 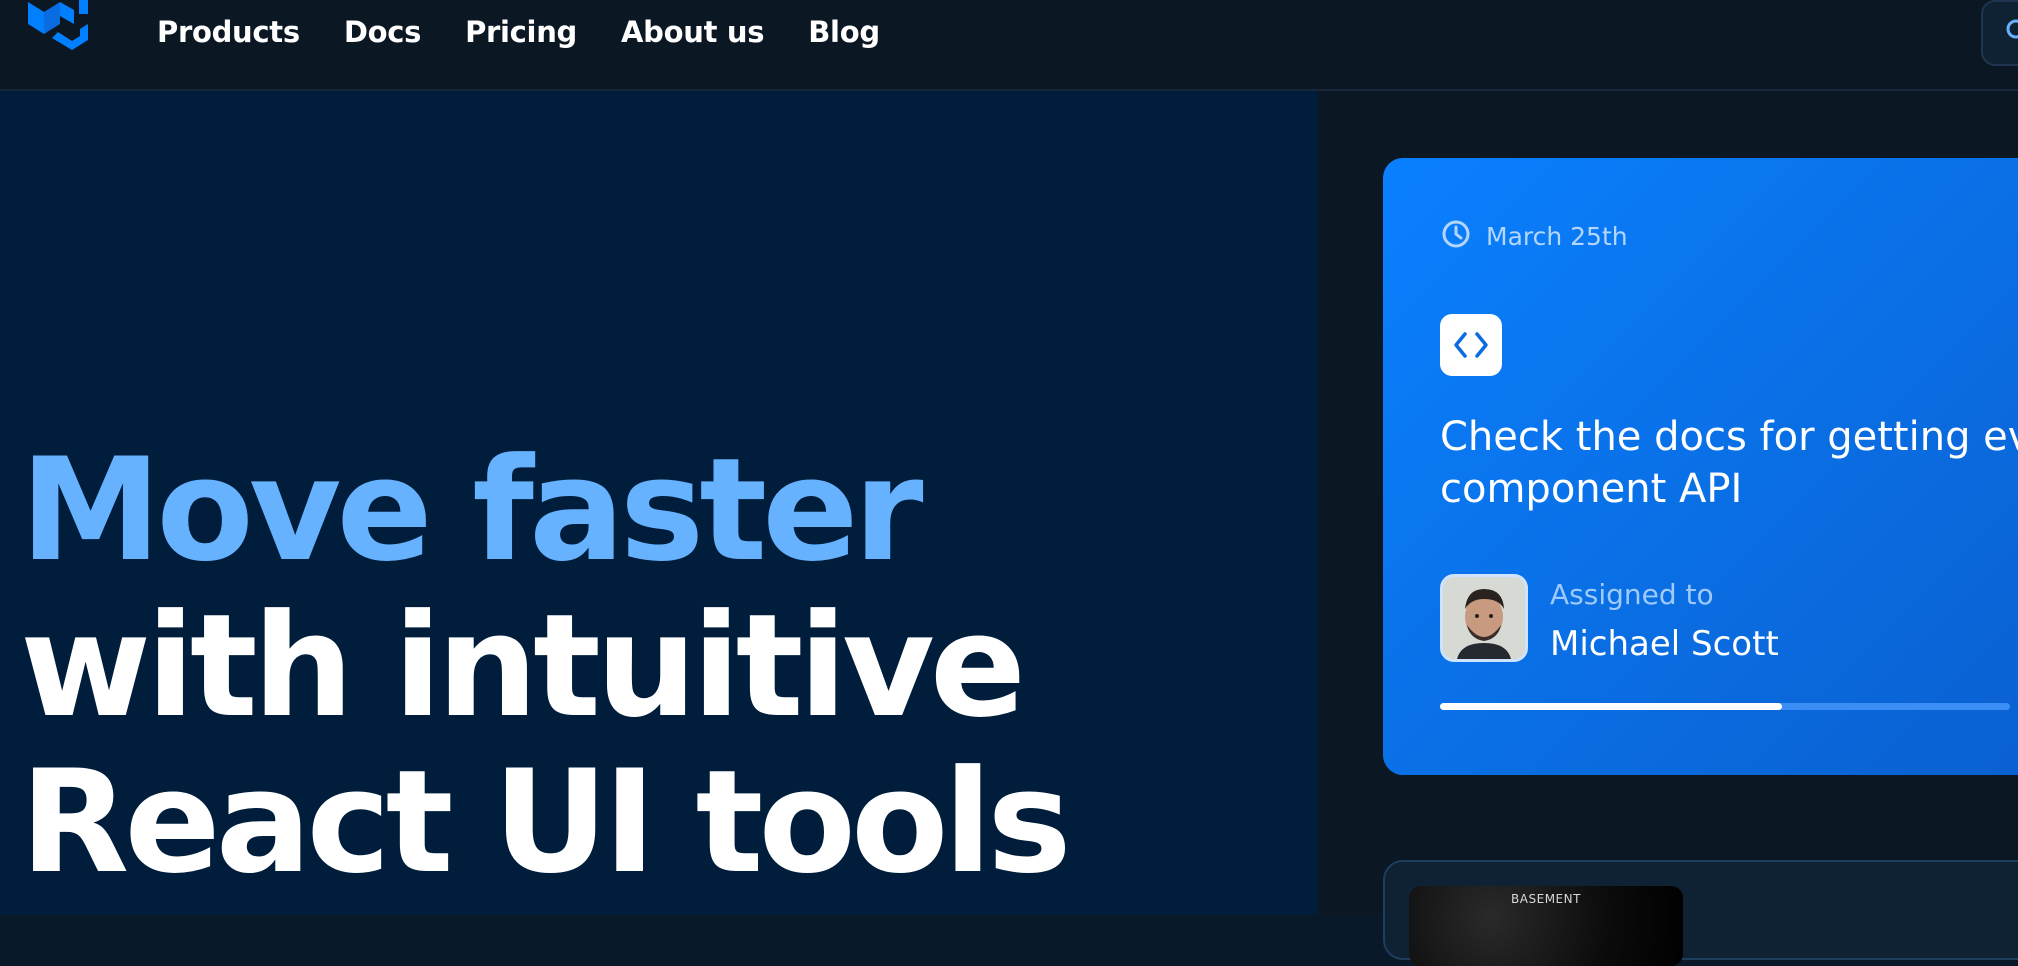 What do you see at coordinates (1557, 236) in the screenshot?
I see `task-date-text: March 25th` at bounding box center [1557, 236].